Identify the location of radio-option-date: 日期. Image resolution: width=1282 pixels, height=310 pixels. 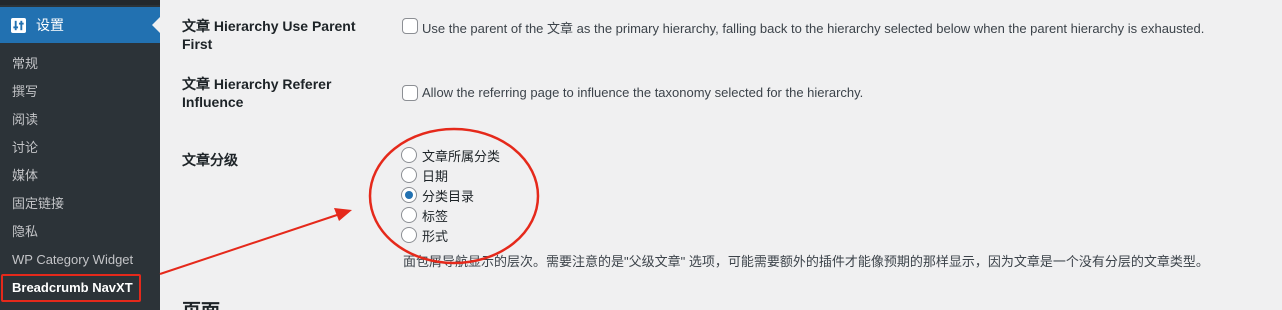
(424, 175).